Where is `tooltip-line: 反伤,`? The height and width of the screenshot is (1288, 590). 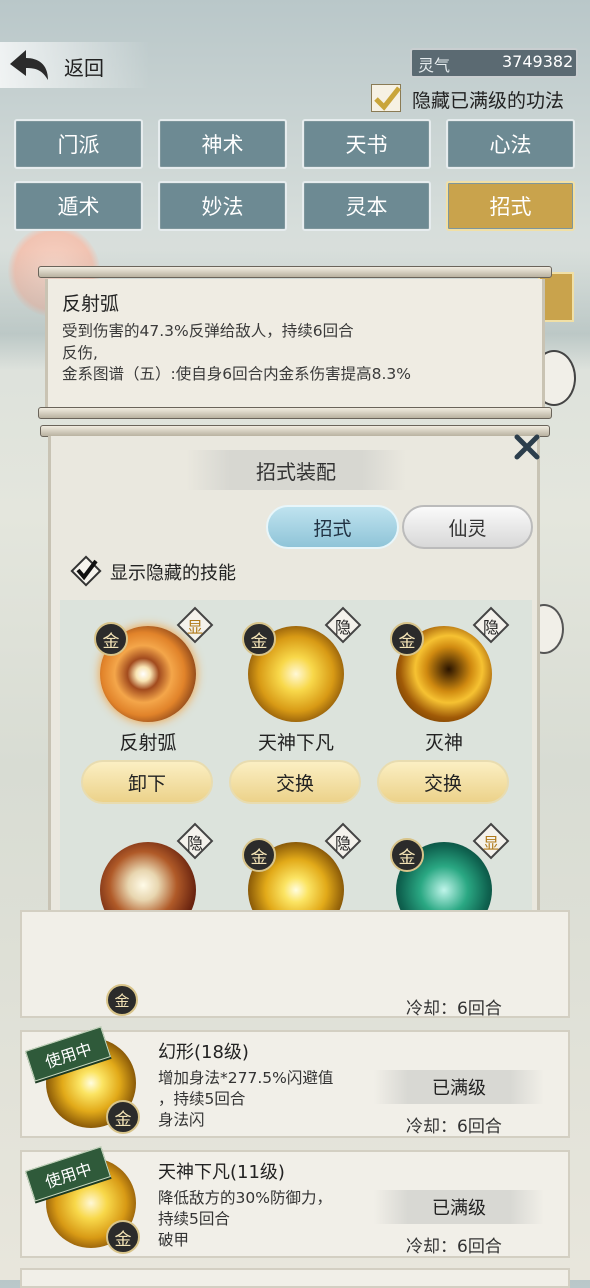
tooltip-line: 反伤, is located at coordinates (80, 353).